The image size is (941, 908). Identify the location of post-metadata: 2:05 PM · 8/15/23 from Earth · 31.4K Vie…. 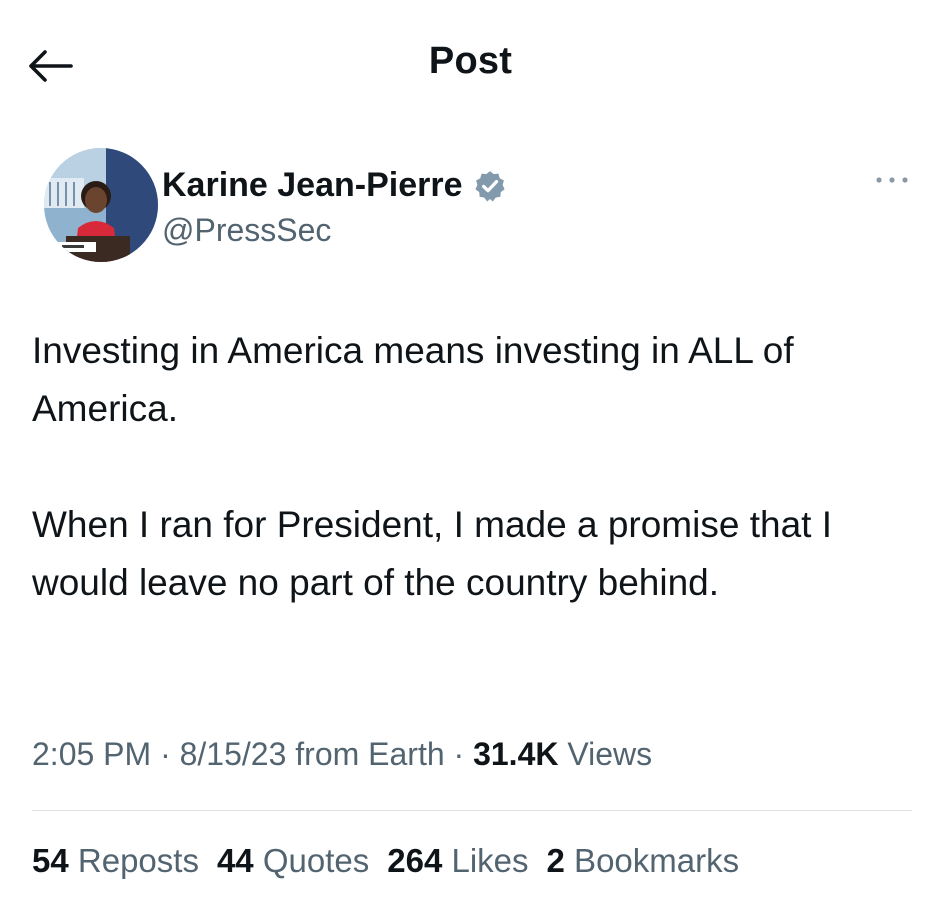
(342, 754).